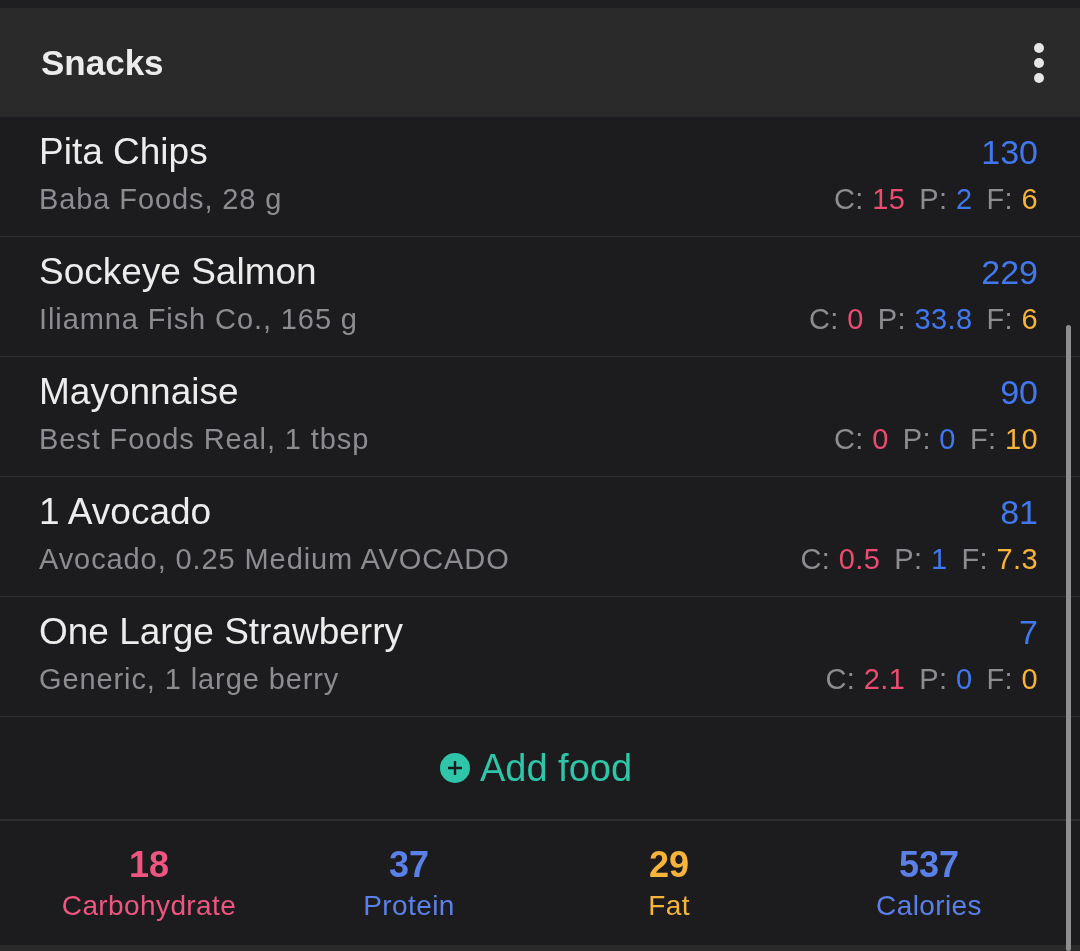  I want to click on scrollbar-thumb, so click(1068, 638).